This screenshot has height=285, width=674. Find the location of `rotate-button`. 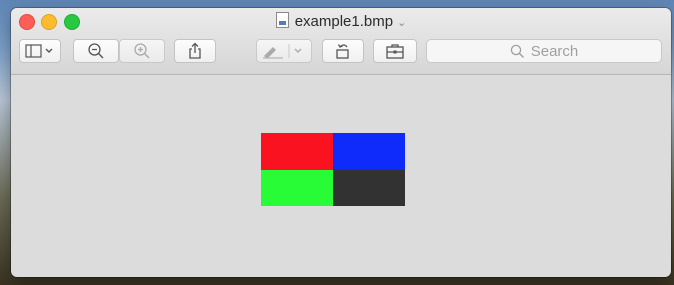

rotate-button is located at coordinates (343, 51).